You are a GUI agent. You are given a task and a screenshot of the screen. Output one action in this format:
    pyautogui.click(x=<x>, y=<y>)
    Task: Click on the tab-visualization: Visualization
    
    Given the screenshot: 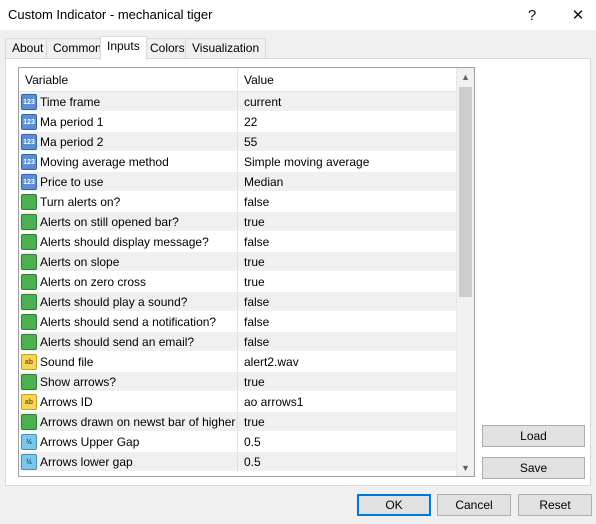 What is the action you would take?
    pyautogui.click(x=226, y=48)
    